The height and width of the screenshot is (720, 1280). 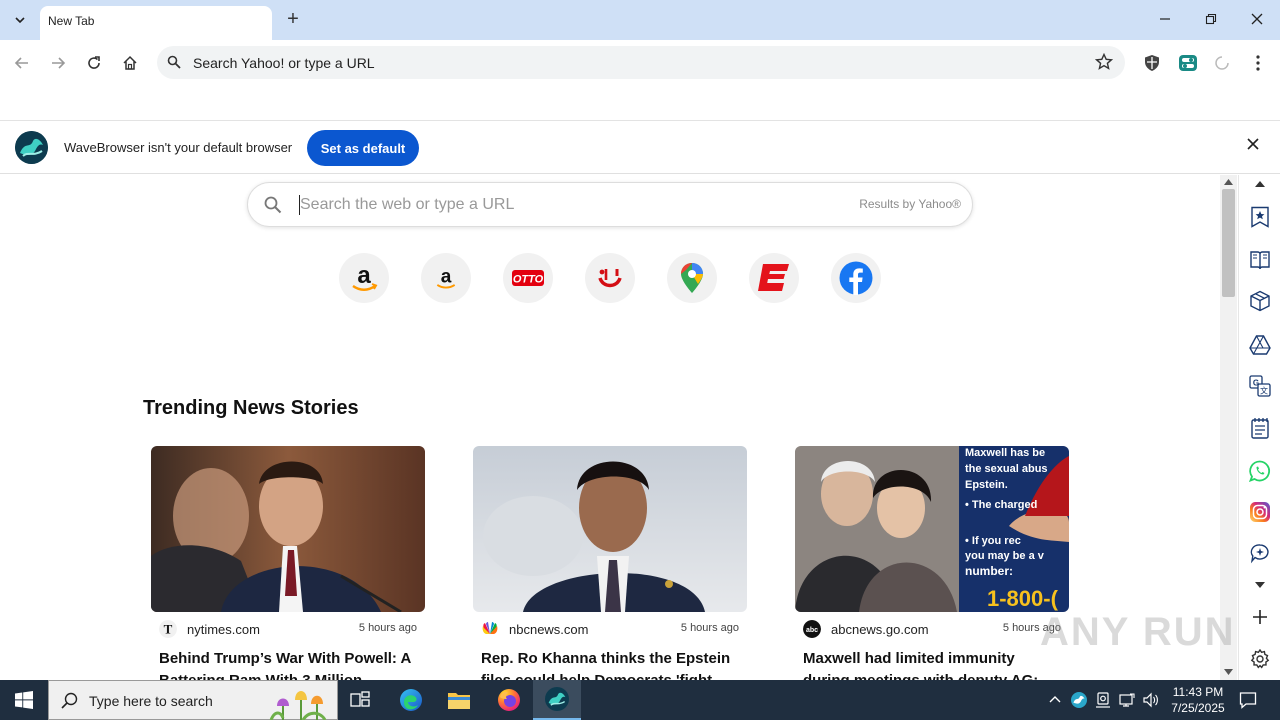 I want to click on bookmark-star-icon, so click(x=1104, y=62).